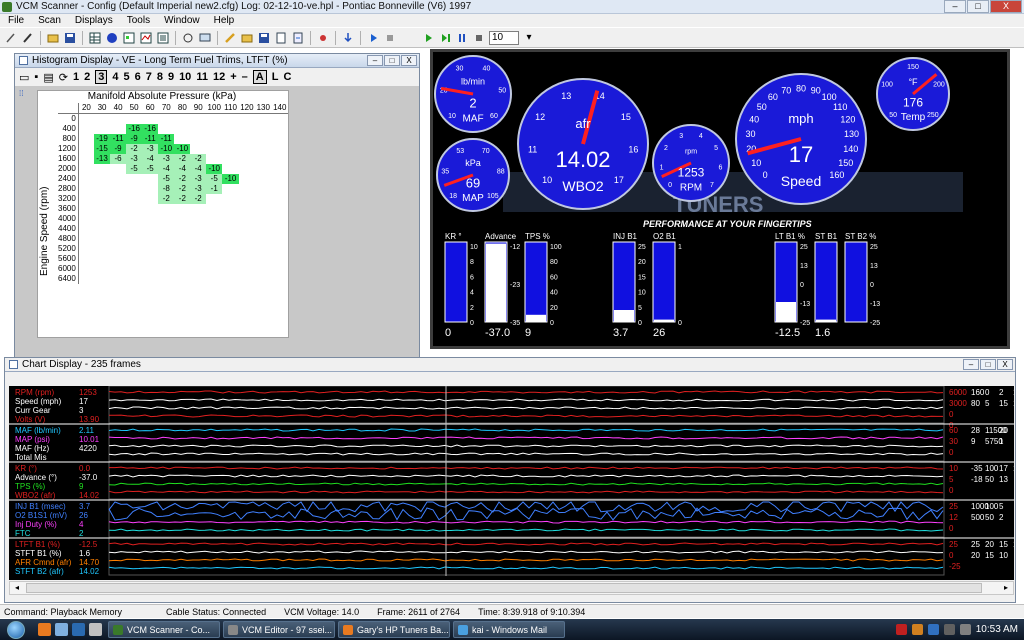 This screenshot has height=640, width=1024. What do you see at coordinates (163, 38) in the screenshot?
I see `list-icon` at bounding box center [163, 38].